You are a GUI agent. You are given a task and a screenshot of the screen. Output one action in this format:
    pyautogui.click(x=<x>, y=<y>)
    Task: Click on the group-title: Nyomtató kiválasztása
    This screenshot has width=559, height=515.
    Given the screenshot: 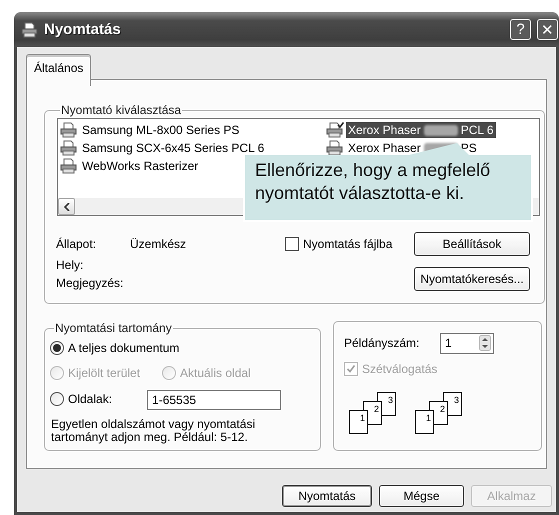 What is the action you would take?
    pyautogui.click(x=121, y=110)
    